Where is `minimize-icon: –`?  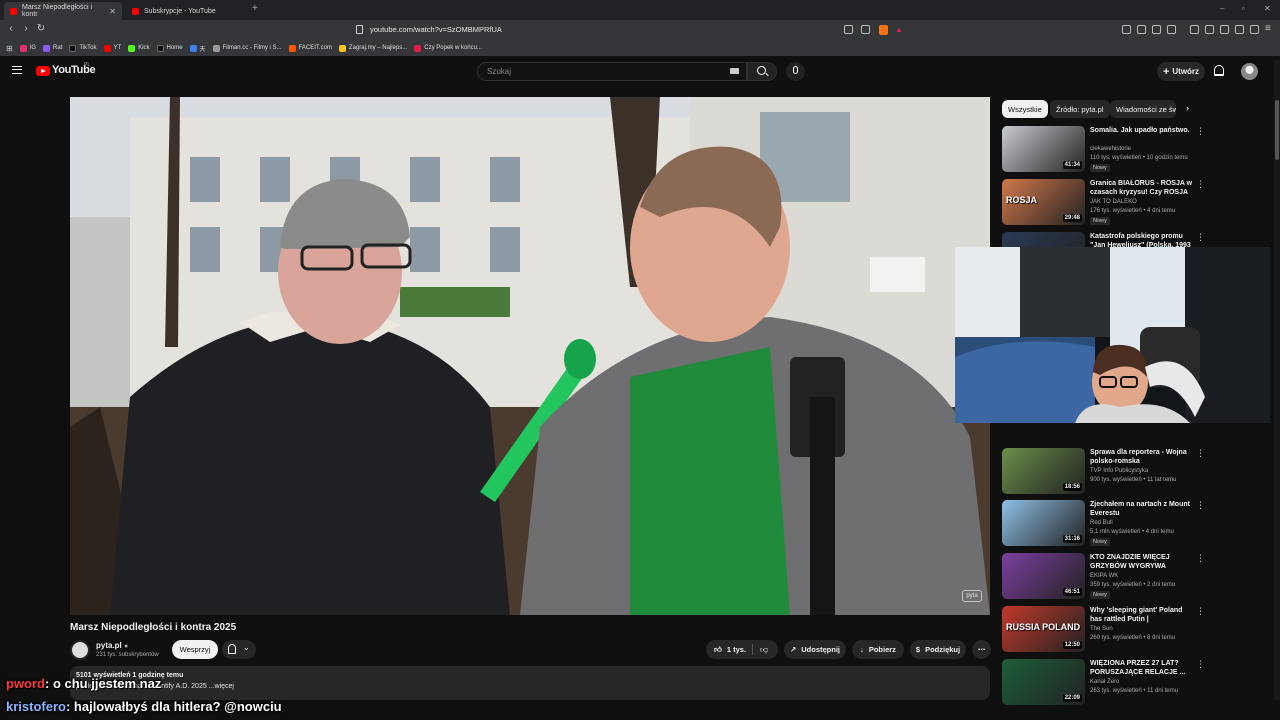 minimize-icon: – is located at coordinates (1222, 8).